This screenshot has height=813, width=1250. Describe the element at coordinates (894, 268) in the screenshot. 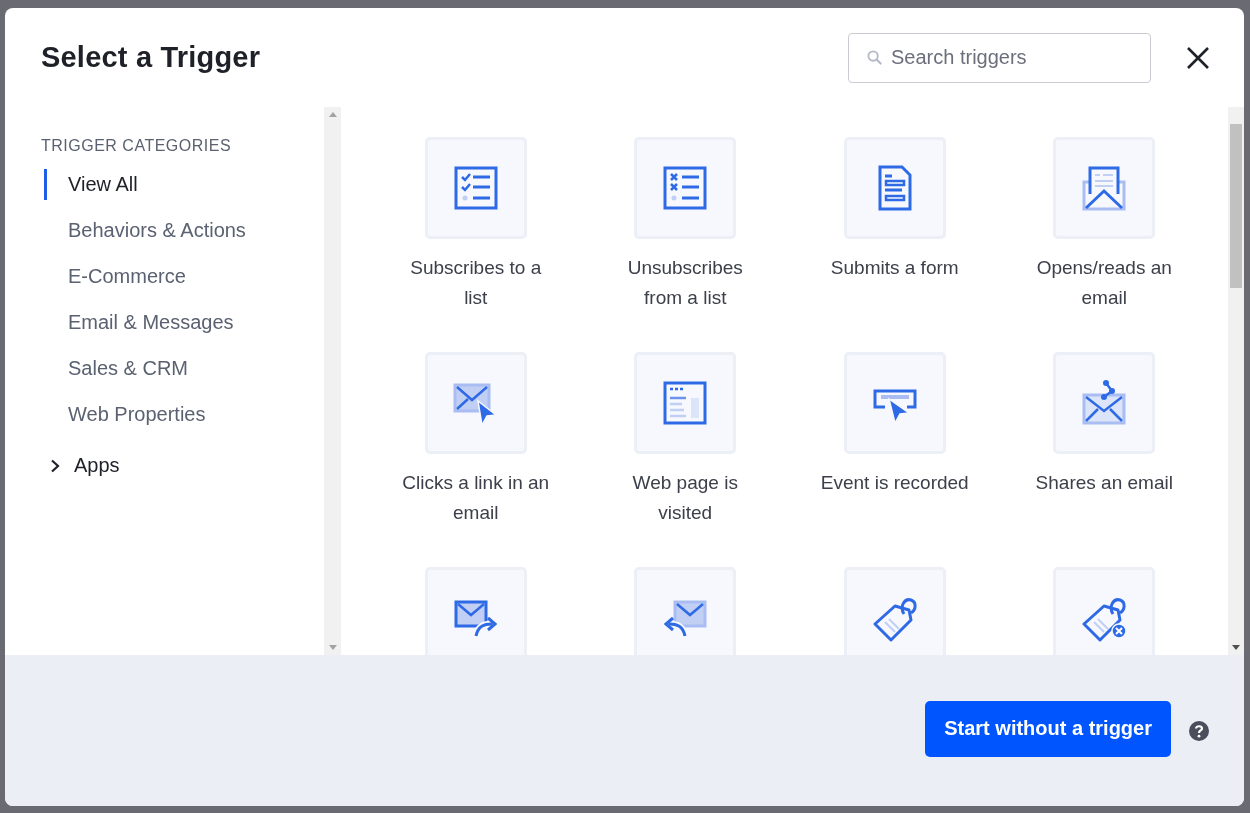

I see `trigger-label: Submits a form` at that location.